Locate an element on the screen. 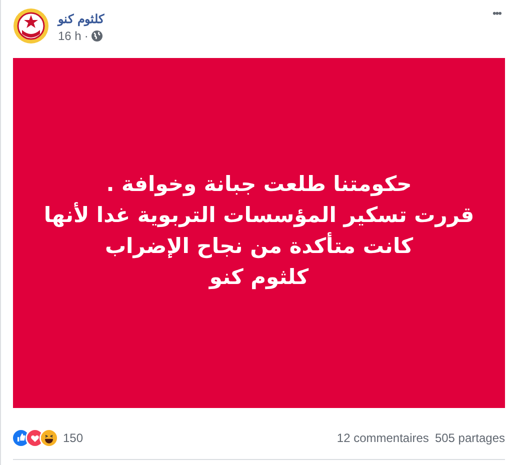 The image size is (517, 465). message-line: قررت تسكير المؤسسات التربوية غدا لأنها is located at coordinates (259, 215).